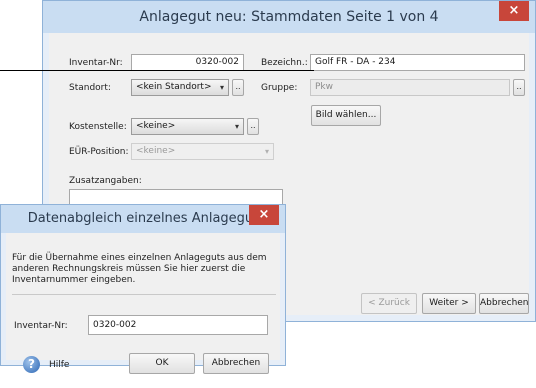 The image size is (536, 388). What do you see at coordinates (238, 87) in the screenshot?
I see `standort-browse-button: ..` at bounding box center [238, 87].